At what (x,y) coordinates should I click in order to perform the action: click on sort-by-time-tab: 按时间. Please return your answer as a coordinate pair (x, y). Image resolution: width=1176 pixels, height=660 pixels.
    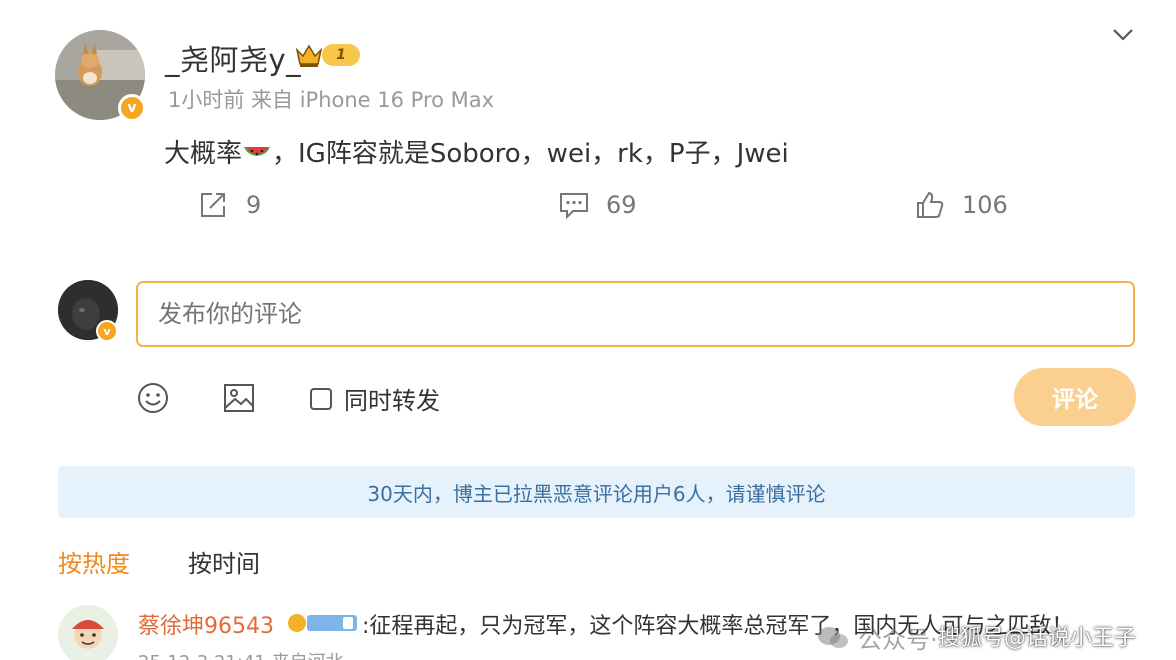
    Looking at the image, I should click on (224, 561).